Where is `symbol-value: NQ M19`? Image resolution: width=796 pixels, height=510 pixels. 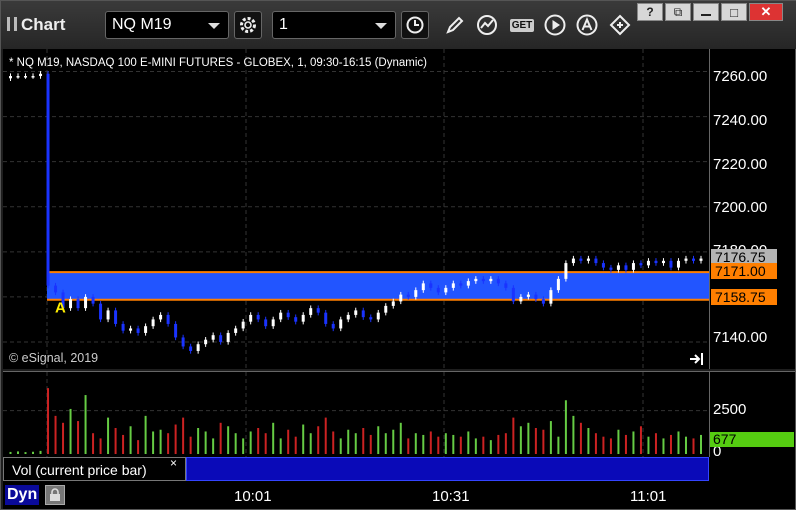 symbol-value: NQ M19 is located at coordinates (142, 24).